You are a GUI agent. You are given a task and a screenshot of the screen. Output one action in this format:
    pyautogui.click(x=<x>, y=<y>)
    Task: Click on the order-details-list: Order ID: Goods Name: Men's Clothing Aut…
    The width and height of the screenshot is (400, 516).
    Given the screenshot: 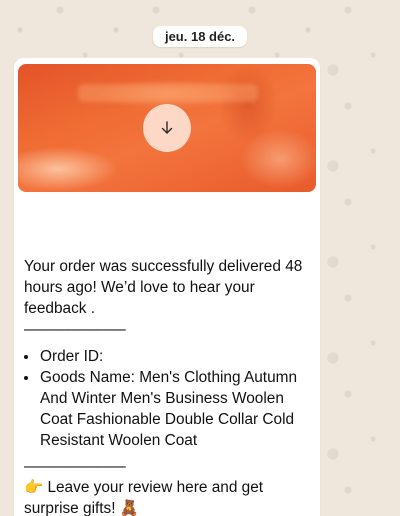 What is the action you would take?
    pyautogui.click(x=169, y=398)
    